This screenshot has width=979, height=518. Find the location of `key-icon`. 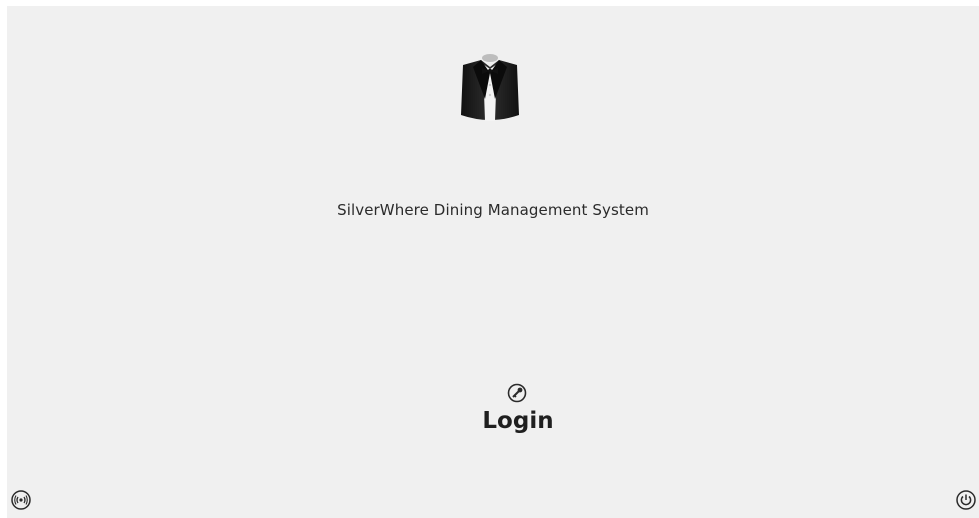

key-icon is located at coordinates (517, 393).